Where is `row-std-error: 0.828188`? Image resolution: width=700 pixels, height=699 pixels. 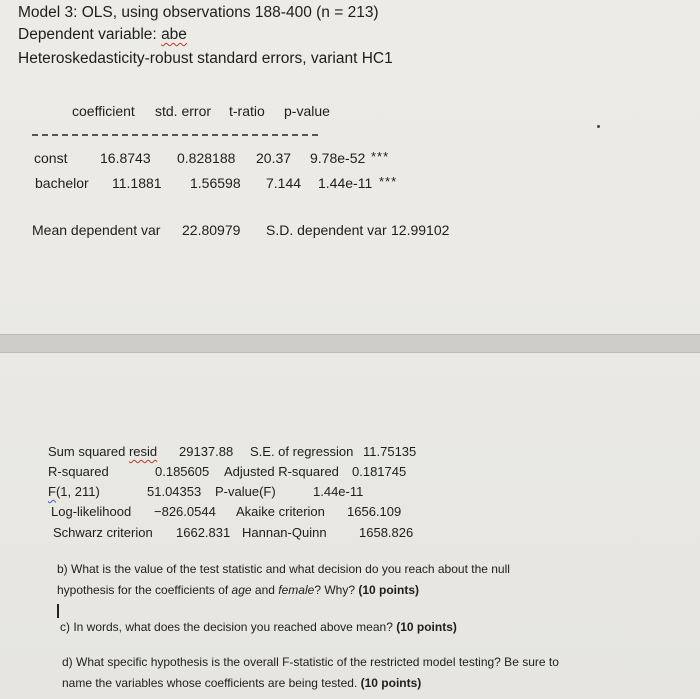 row-std-error: 0.828188 is located at coordinates (206, 158).